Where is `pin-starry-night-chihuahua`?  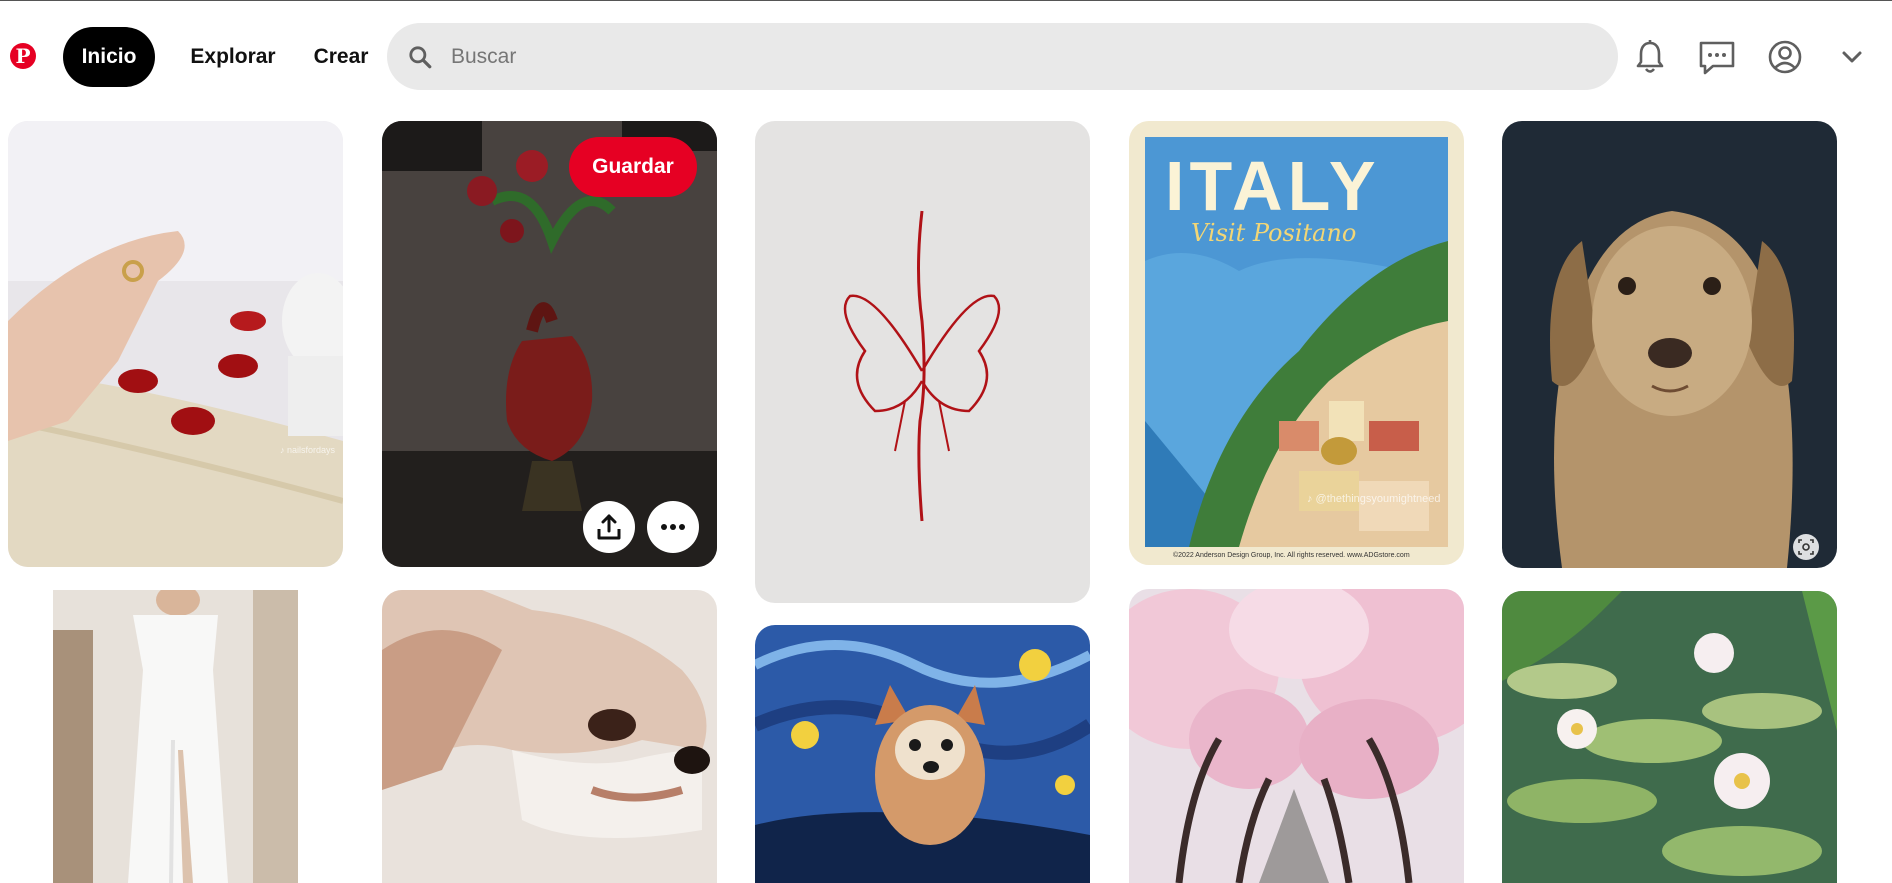
pin-starry-night-chihuahua is located at coordinates (922, 754).